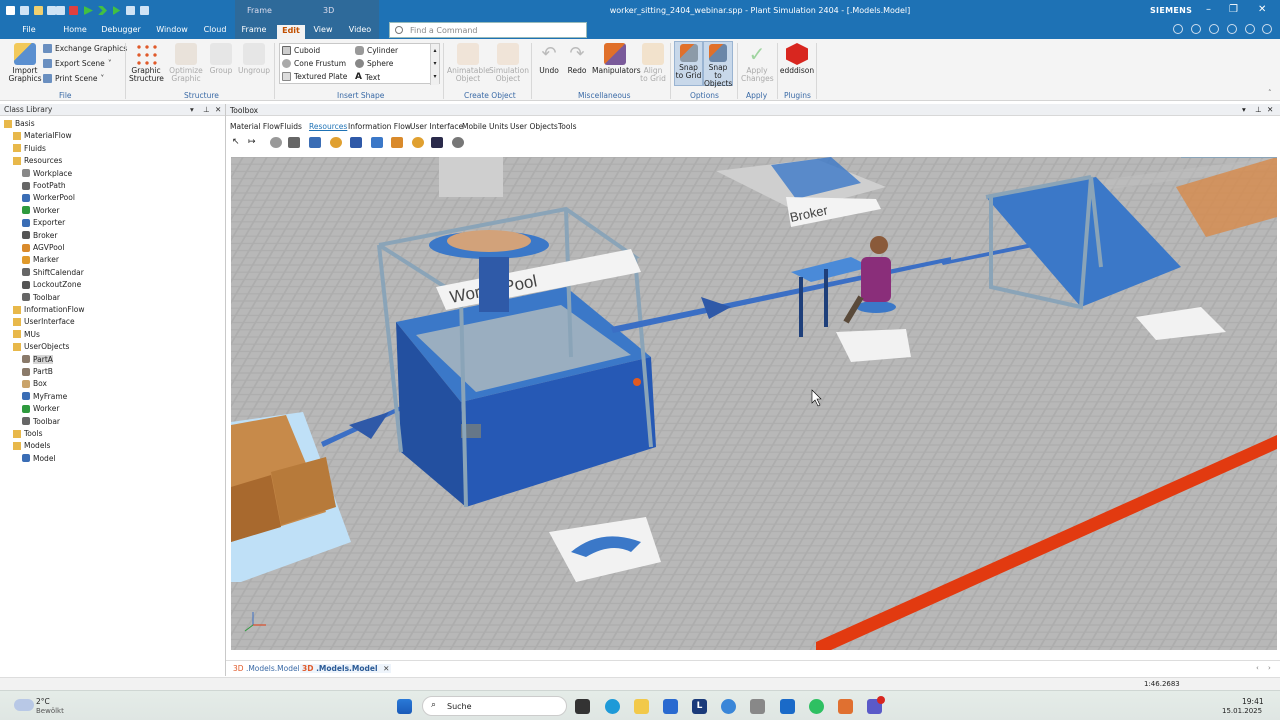  What do you see at coordinates (47, 173) in the screenshot?
I see `tree-item: Workplace` at bounding box center [47, 173].